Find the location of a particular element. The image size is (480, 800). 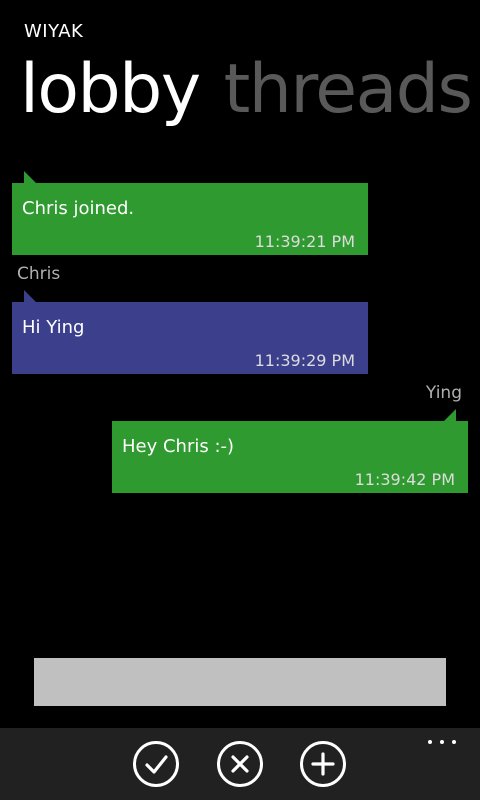

message-item: Hey Chris :-) 11:39:42 PM is located at coordinates (290, 451).